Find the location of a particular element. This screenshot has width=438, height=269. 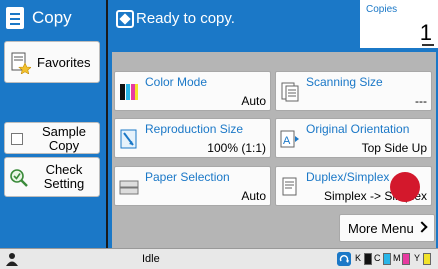

reproduction-size-value: 100% (1:1) is located at coordinates (236, 148).